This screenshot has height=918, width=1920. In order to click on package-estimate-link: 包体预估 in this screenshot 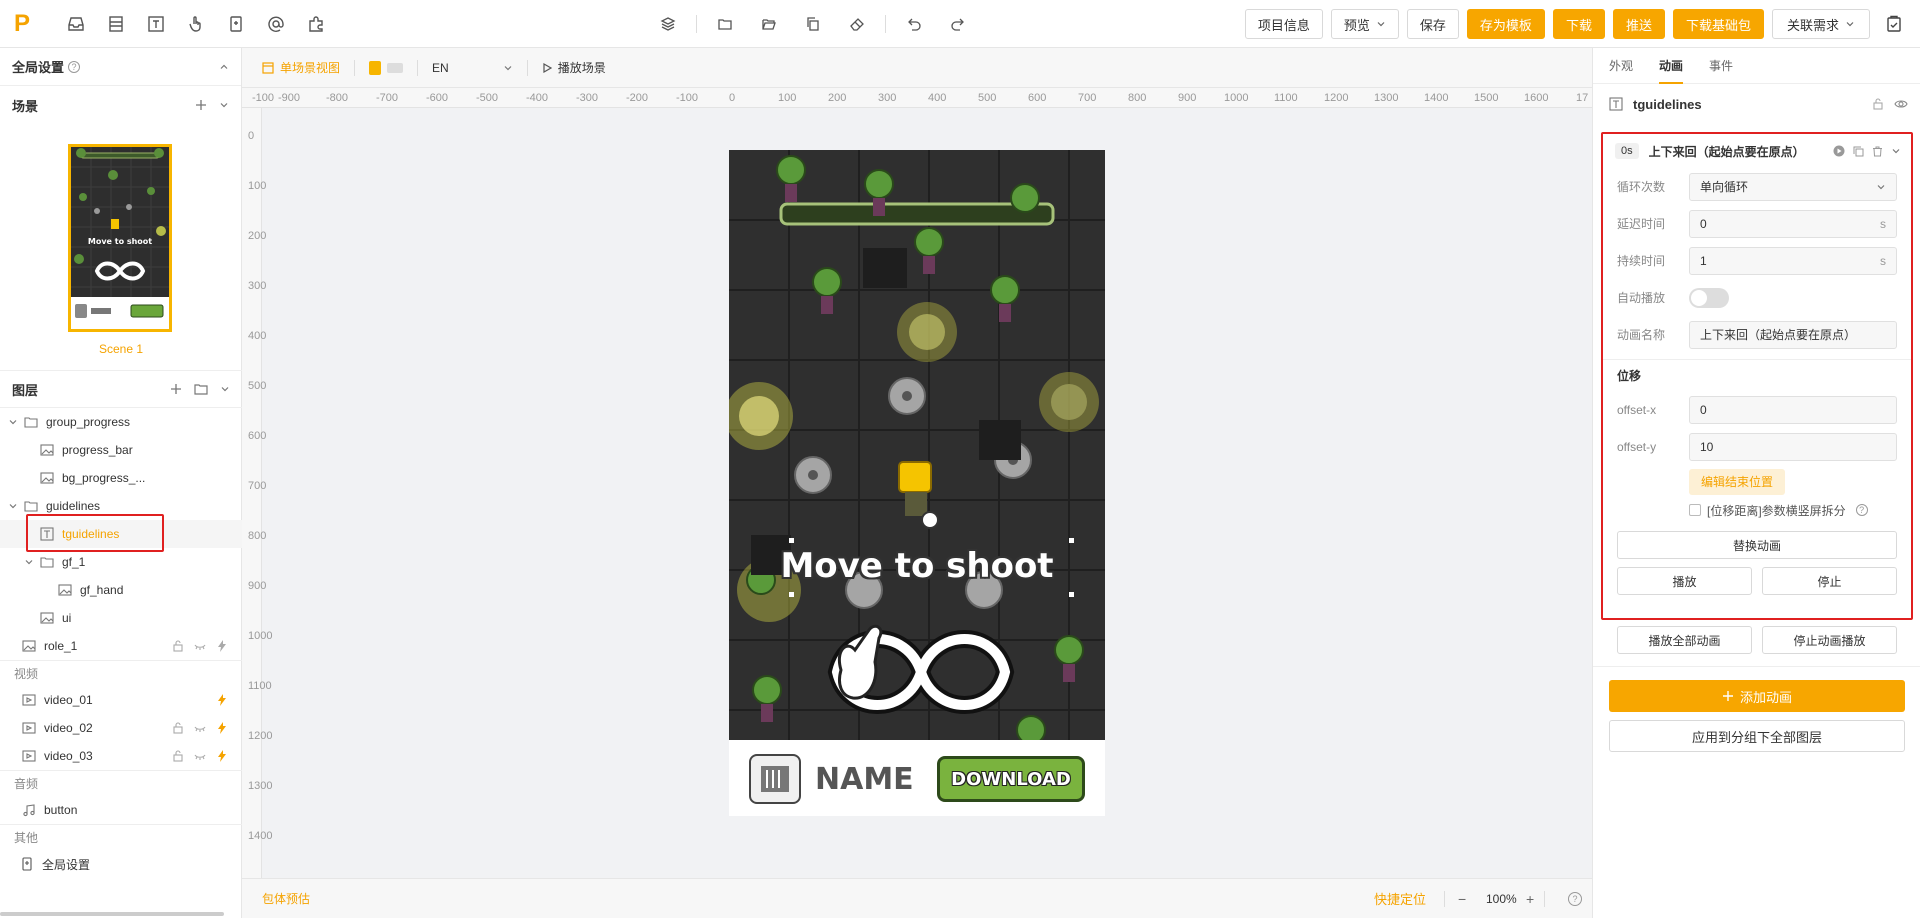, I will do `click(286, 898)`.